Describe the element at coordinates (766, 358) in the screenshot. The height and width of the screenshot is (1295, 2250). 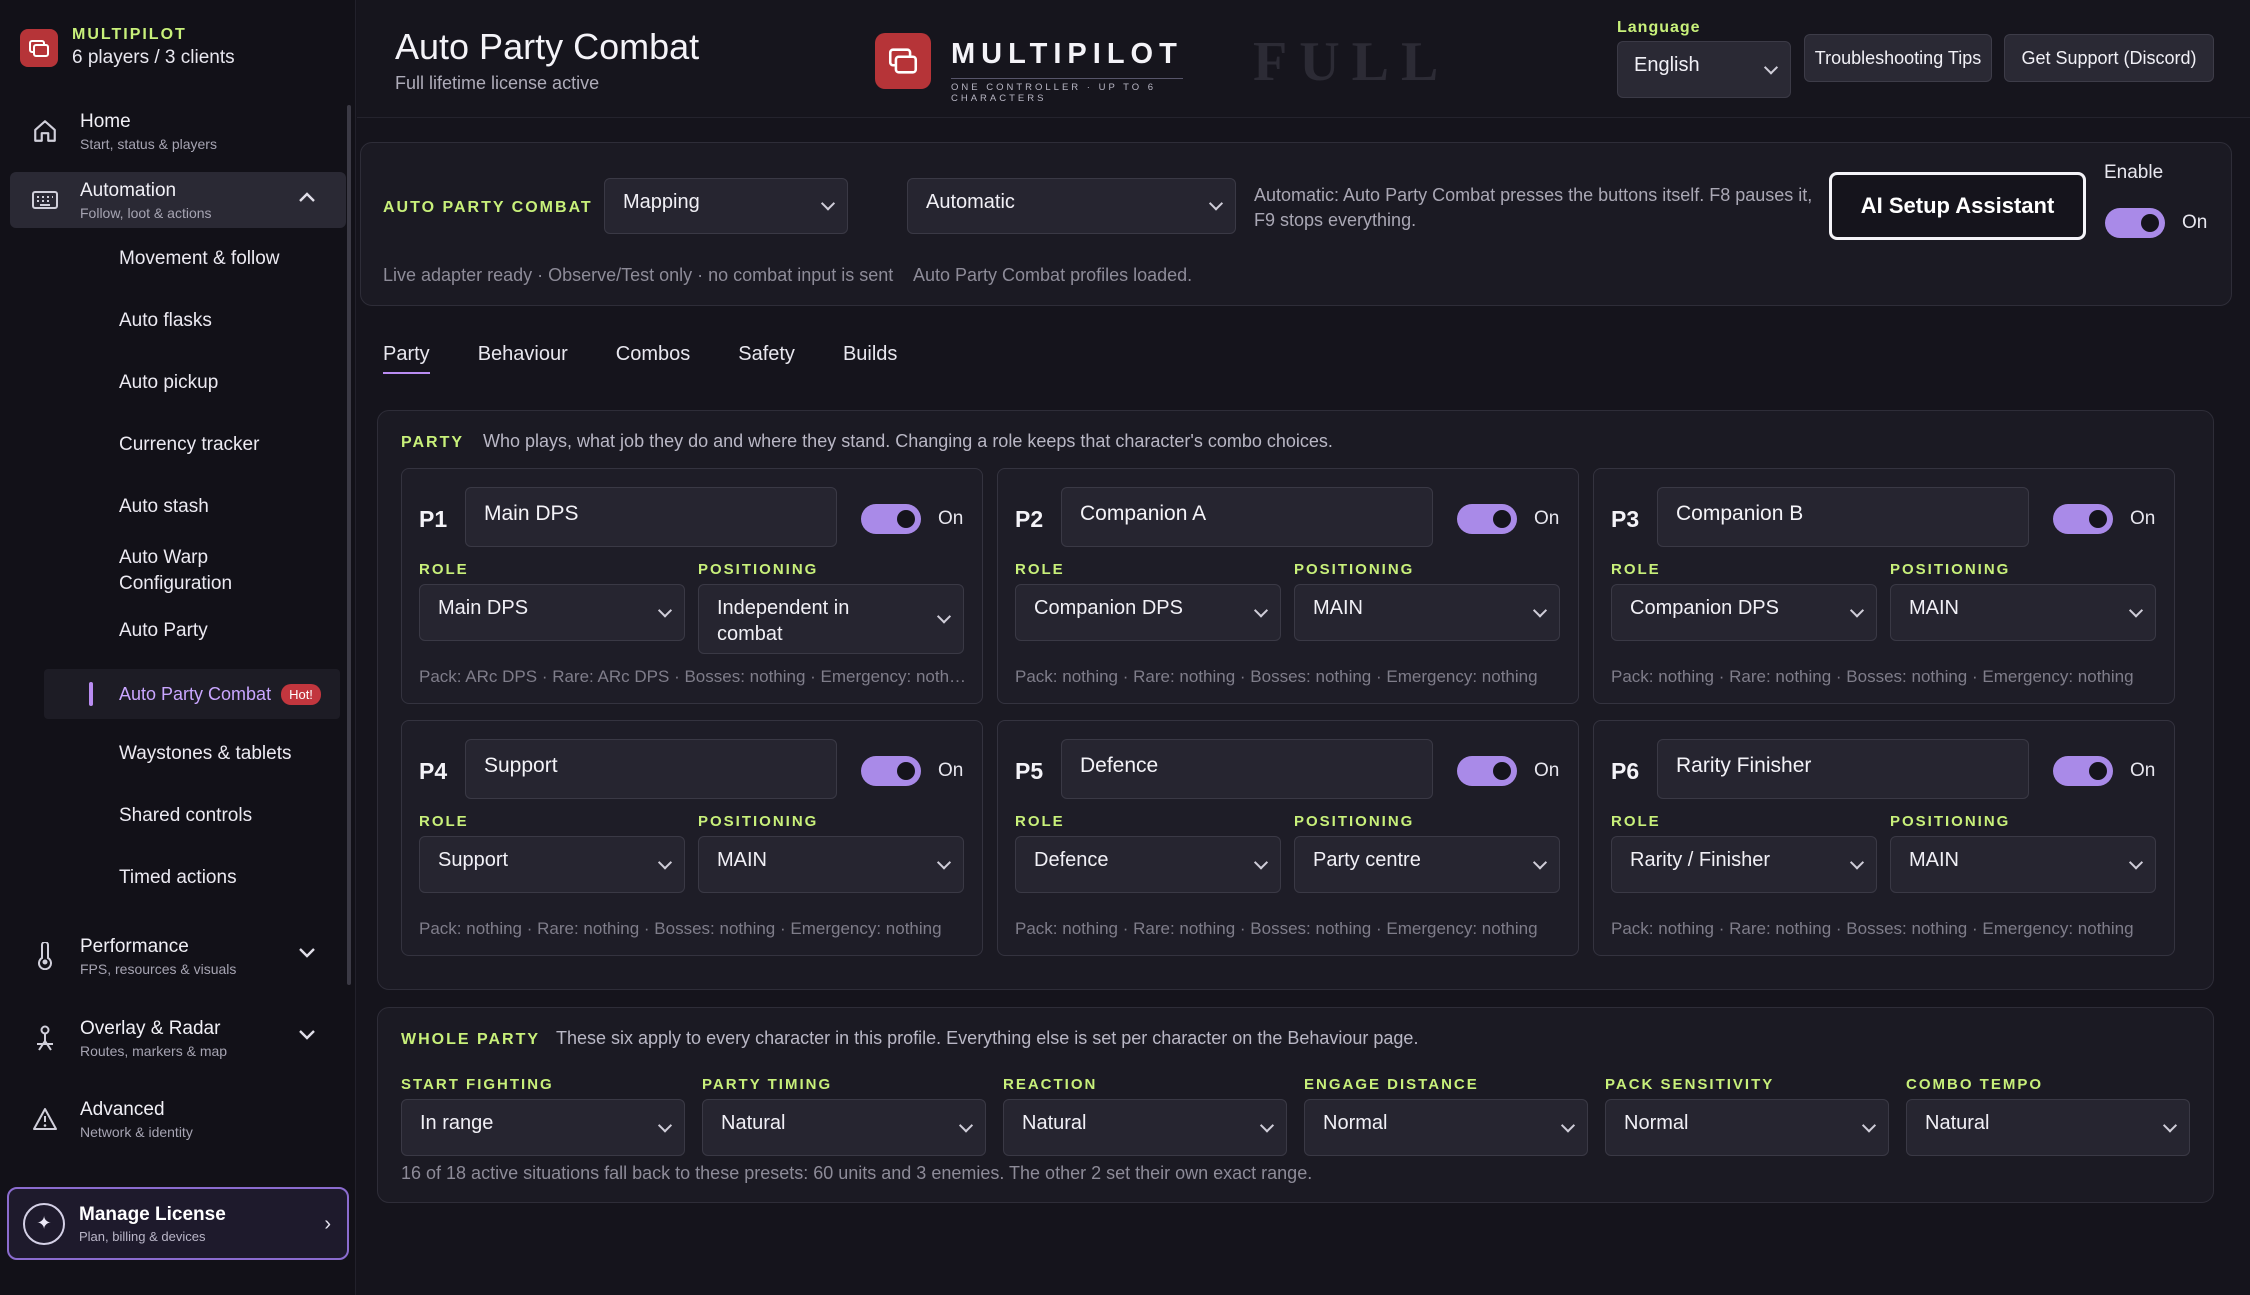
I see `tab-safety: Safety` at that location.